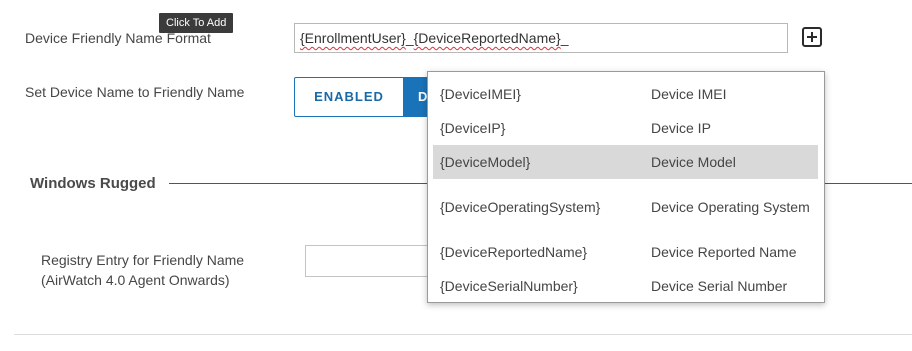  What do you see at coordinates (520, 207) in the screenshot?
I see `dropdown-item-token: {DeviceOperatingSystem}` at bounding box center [520, 207].